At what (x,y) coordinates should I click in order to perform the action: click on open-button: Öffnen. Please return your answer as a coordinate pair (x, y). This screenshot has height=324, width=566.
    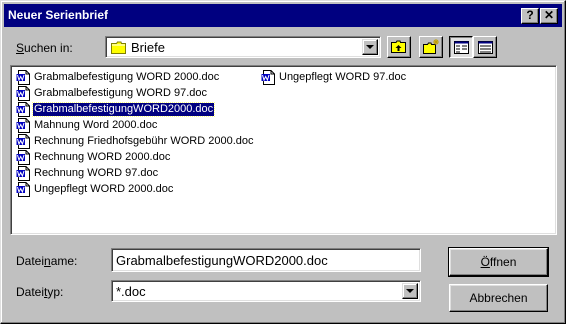
    Looking at the image, I should click on (498, 262).